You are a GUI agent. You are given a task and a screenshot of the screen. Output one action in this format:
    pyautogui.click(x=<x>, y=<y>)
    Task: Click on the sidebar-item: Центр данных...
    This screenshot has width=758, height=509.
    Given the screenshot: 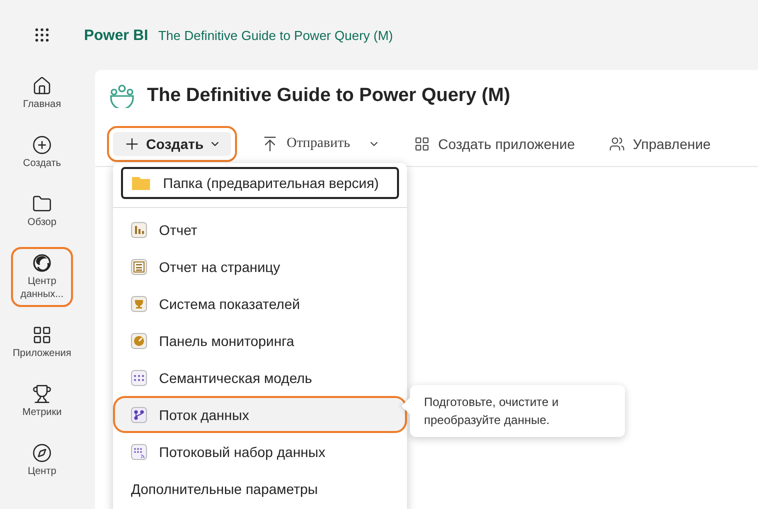 What is the action you would take?
    pyautogui.click(x=42, y=277)
    